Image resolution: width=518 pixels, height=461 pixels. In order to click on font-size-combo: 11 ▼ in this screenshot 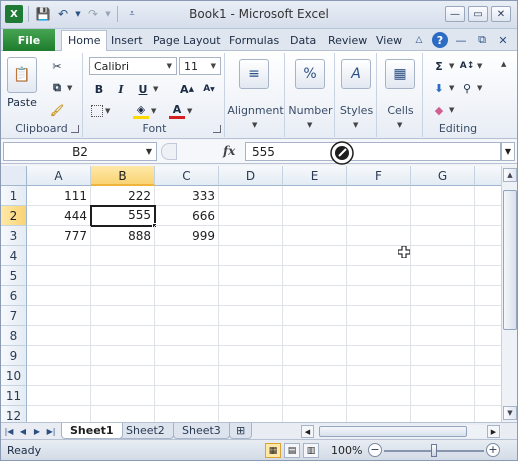, I will do `click(200, 66)`.